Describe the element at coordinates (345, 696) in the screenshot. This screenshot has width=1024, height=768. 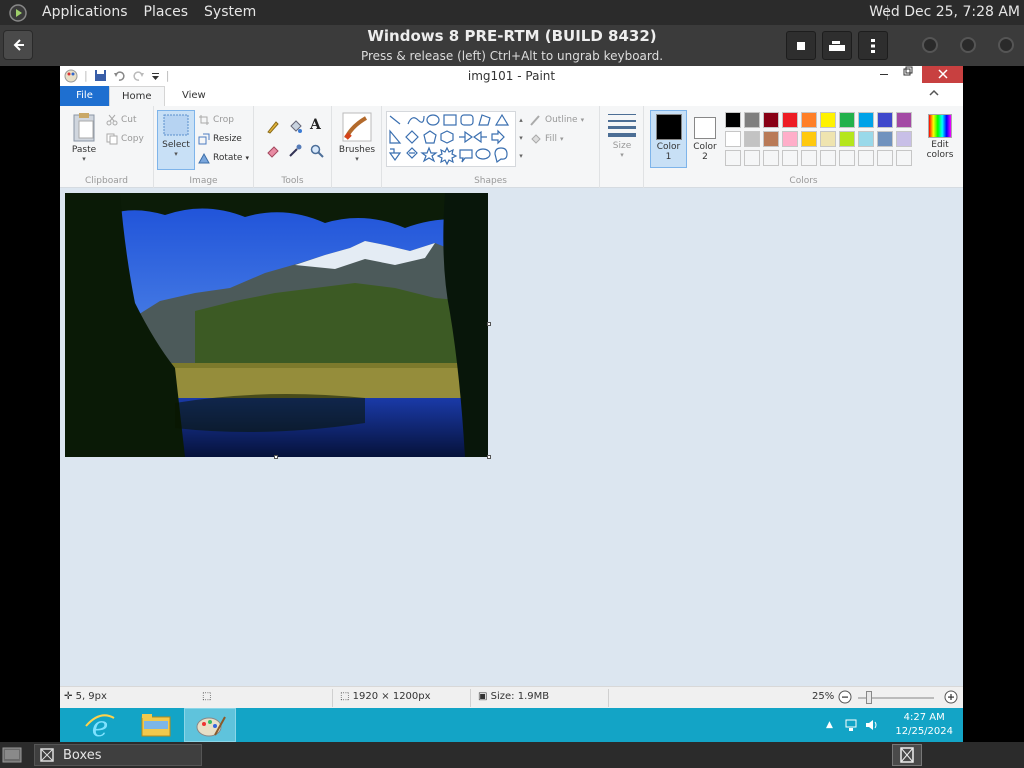
I see `image-dimensions-icon: ⬚` at that location.